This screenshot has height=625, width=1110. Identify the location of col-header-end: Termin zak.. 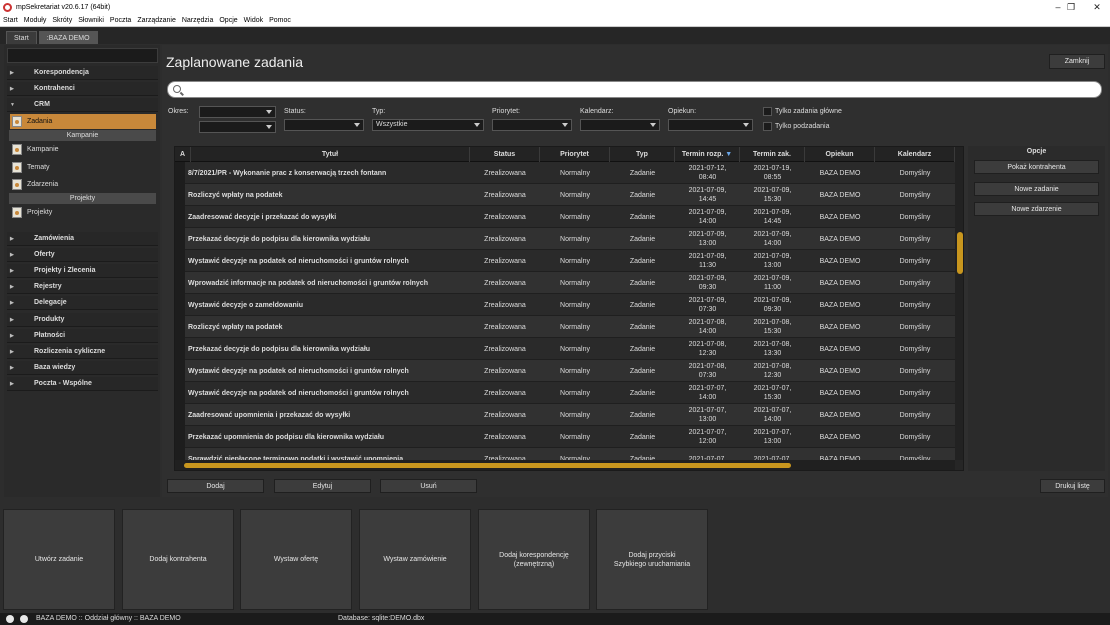
(772, 154).